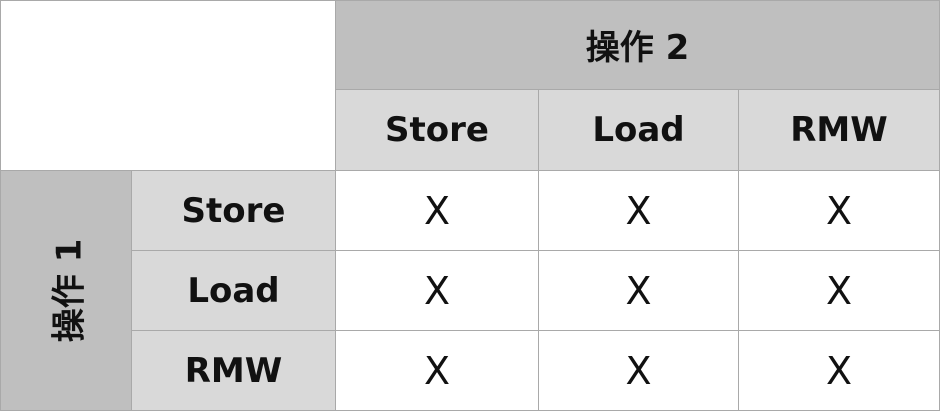 Image resolution: width=940 pixels, height=411 pixels. I want to click on operation-1-header: 操作 1, so click(66, 291).